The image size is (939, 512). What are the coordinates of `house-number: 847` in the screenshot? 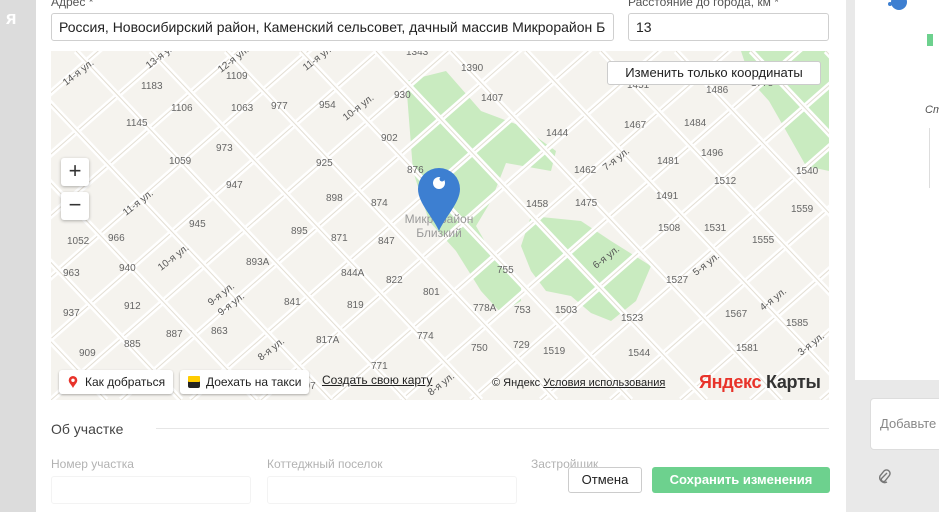 It's located at (386, 241).